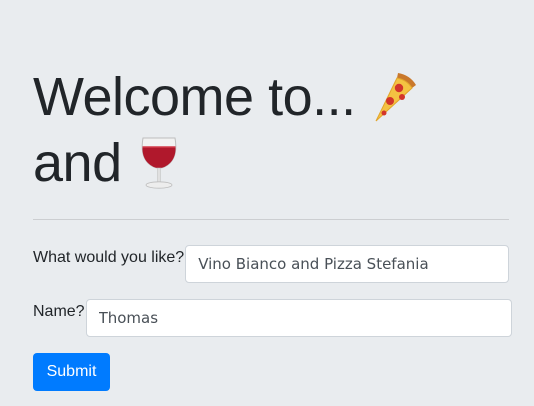 This screenshot has height=406, width=534. Describe the element at coordinates (298, 318) in the screenshot. I see `name-input` at that location.